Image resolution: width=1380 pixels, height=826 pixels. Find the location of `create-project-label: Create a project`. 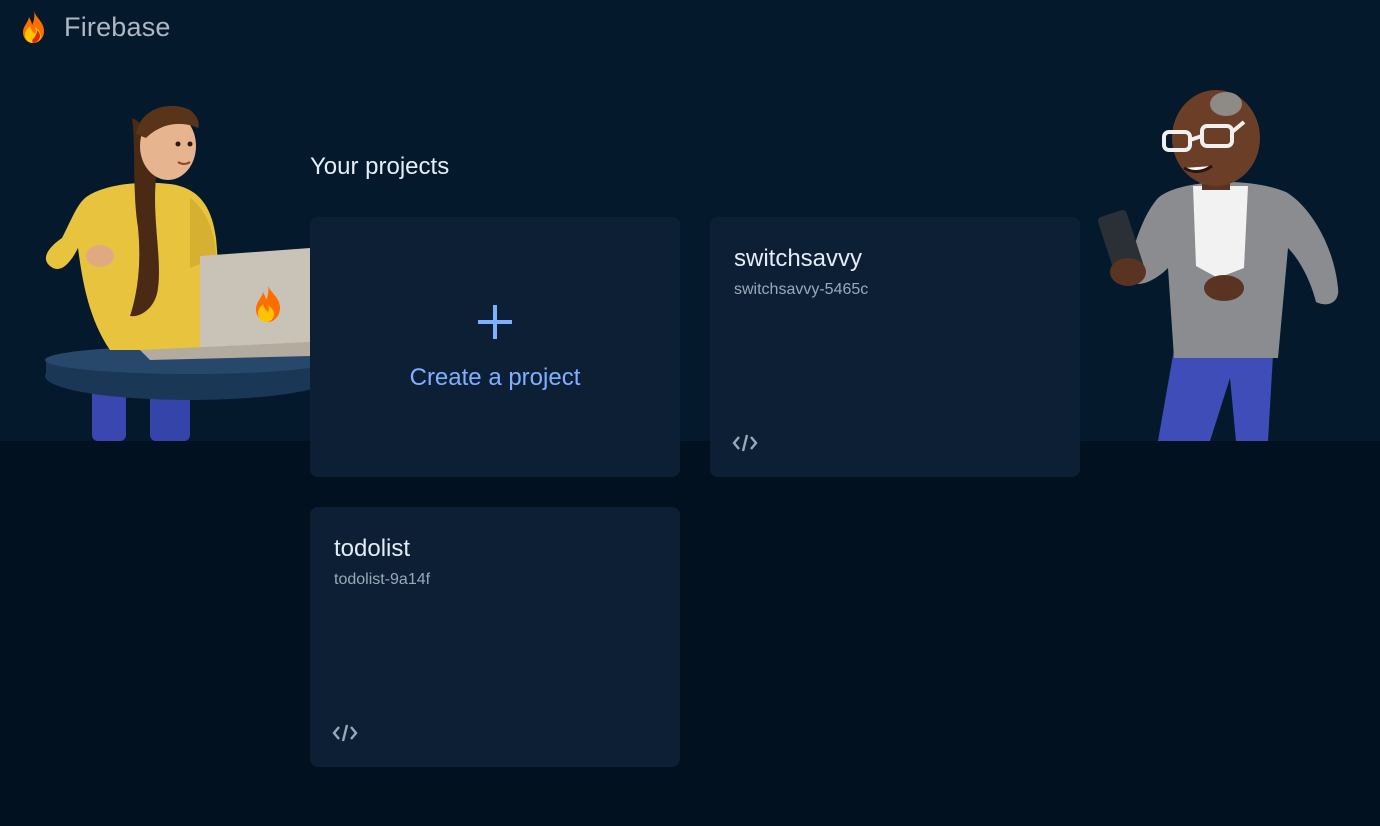

create-project-label: Create a project is located at coordinates (495, 377).